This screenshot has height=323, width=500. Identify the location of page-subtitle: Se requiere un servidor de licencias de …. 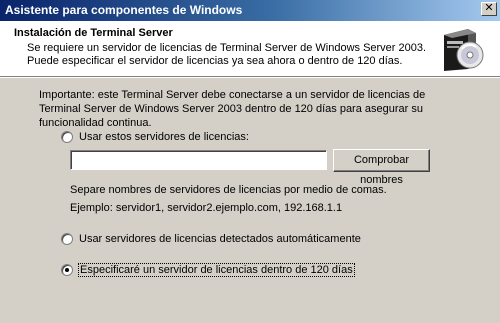
(227, 54).